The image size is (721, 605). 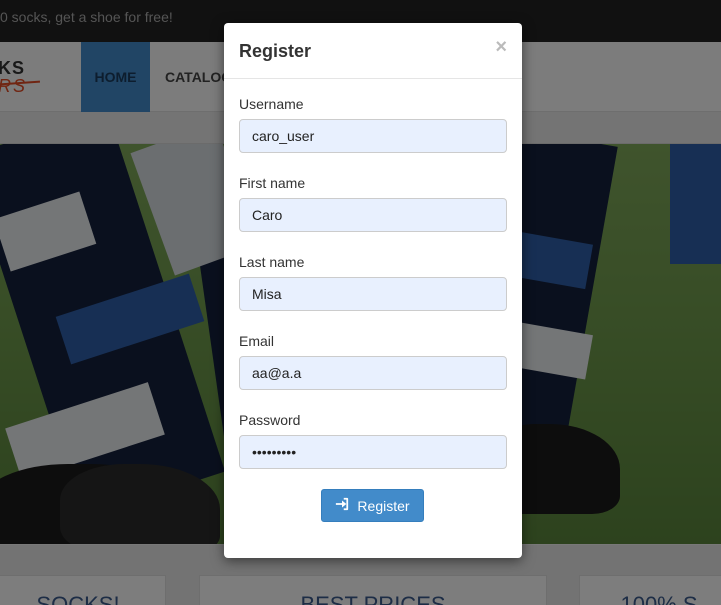 I want to click on sign-in-icon, so click(x=342, y=505).